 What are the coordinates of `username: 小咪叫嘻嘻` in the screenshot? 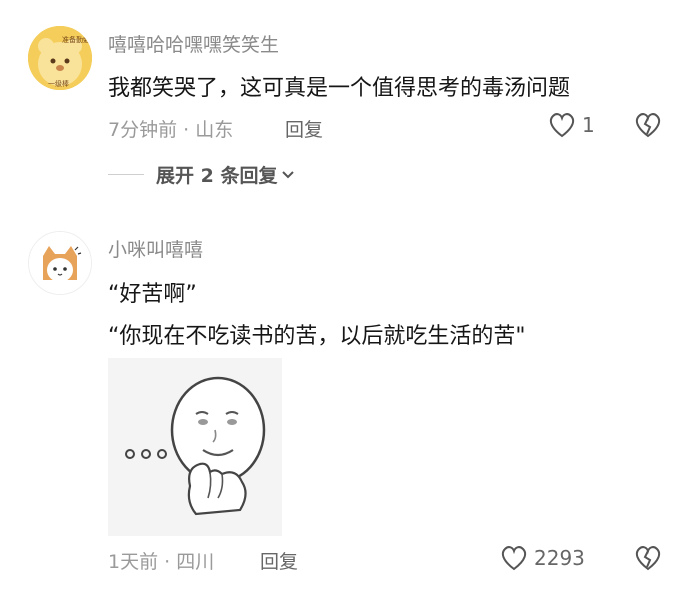 It's located at (155, 248).